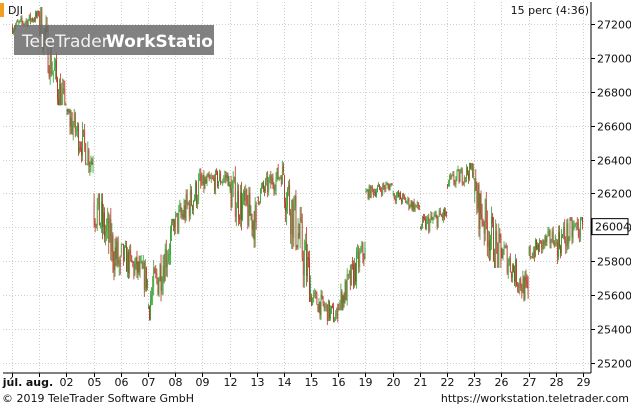 The image size is (631, 408). I want to click on y-tick-label: 25800, so click(614, 262).